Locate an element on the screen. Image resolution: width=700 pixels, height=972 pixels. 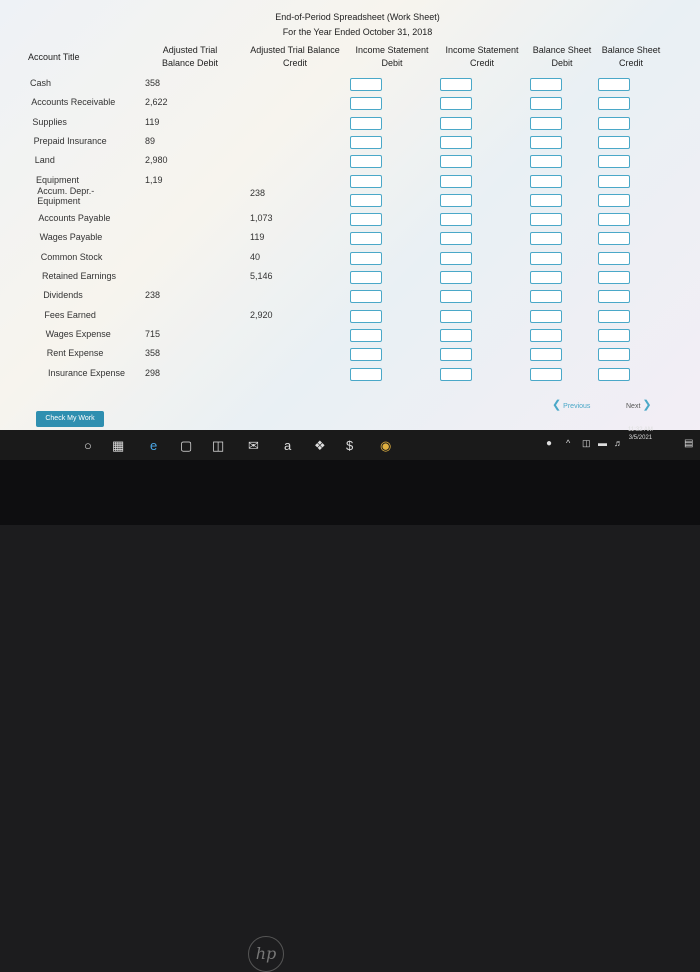
account-title-cell: Rent Expense is located at coordinates (75, 353).